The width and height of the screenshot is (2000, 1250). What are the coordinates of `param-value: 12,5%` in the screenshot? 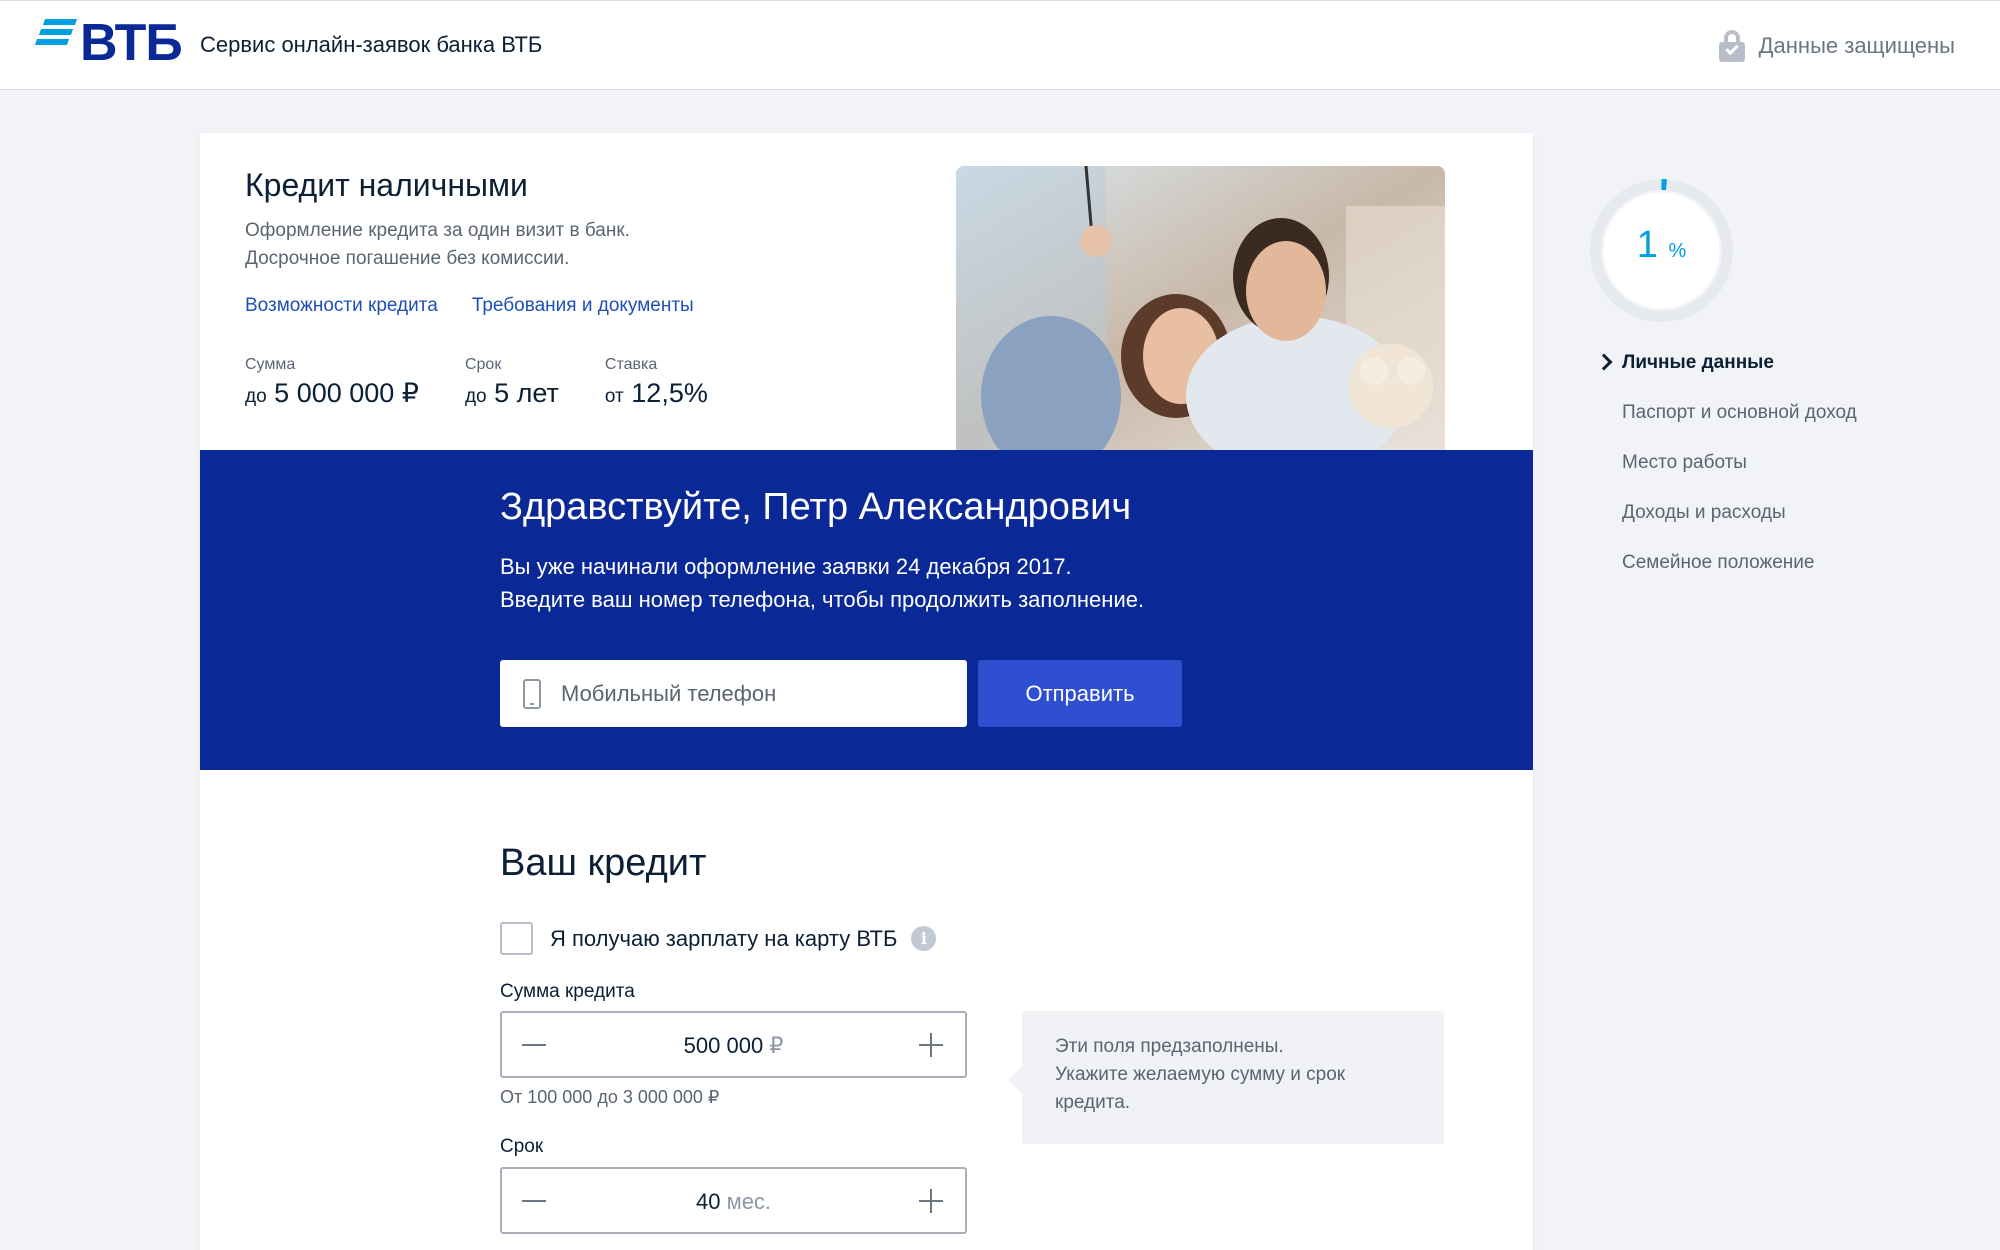 It's located at (669, 393).